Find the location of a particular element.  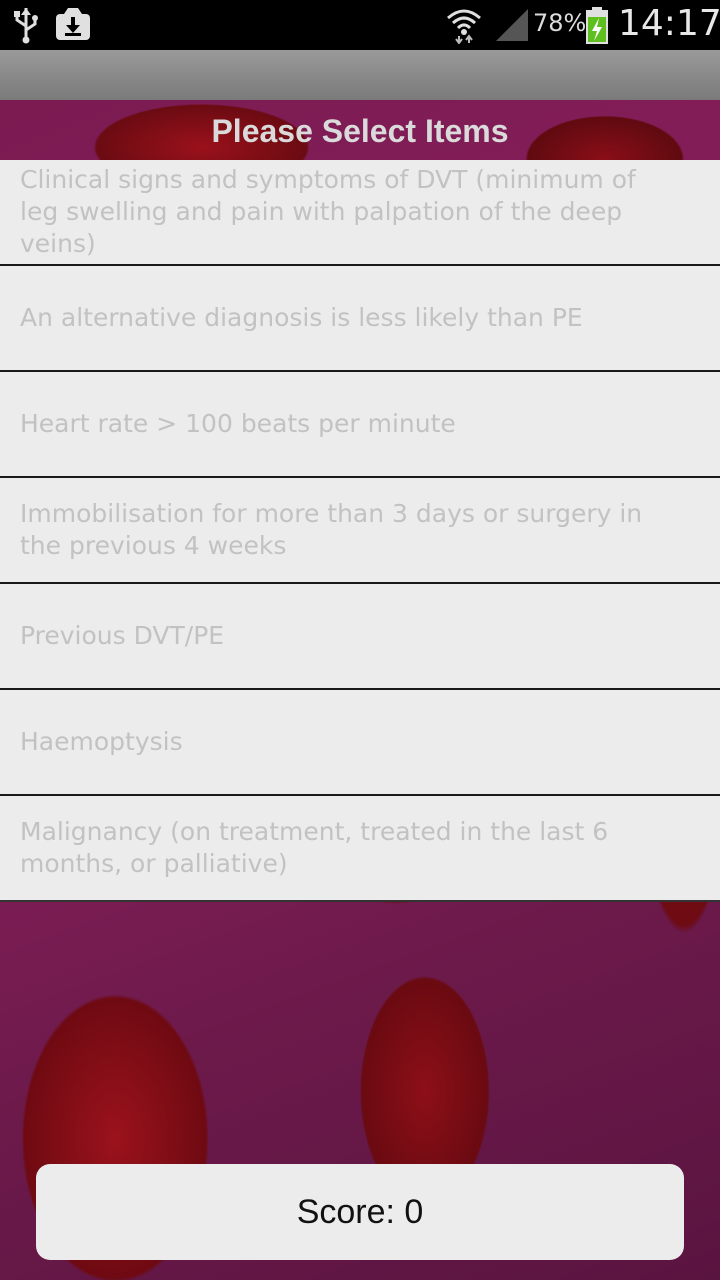

download-icon is located at coordinates (73, 26).